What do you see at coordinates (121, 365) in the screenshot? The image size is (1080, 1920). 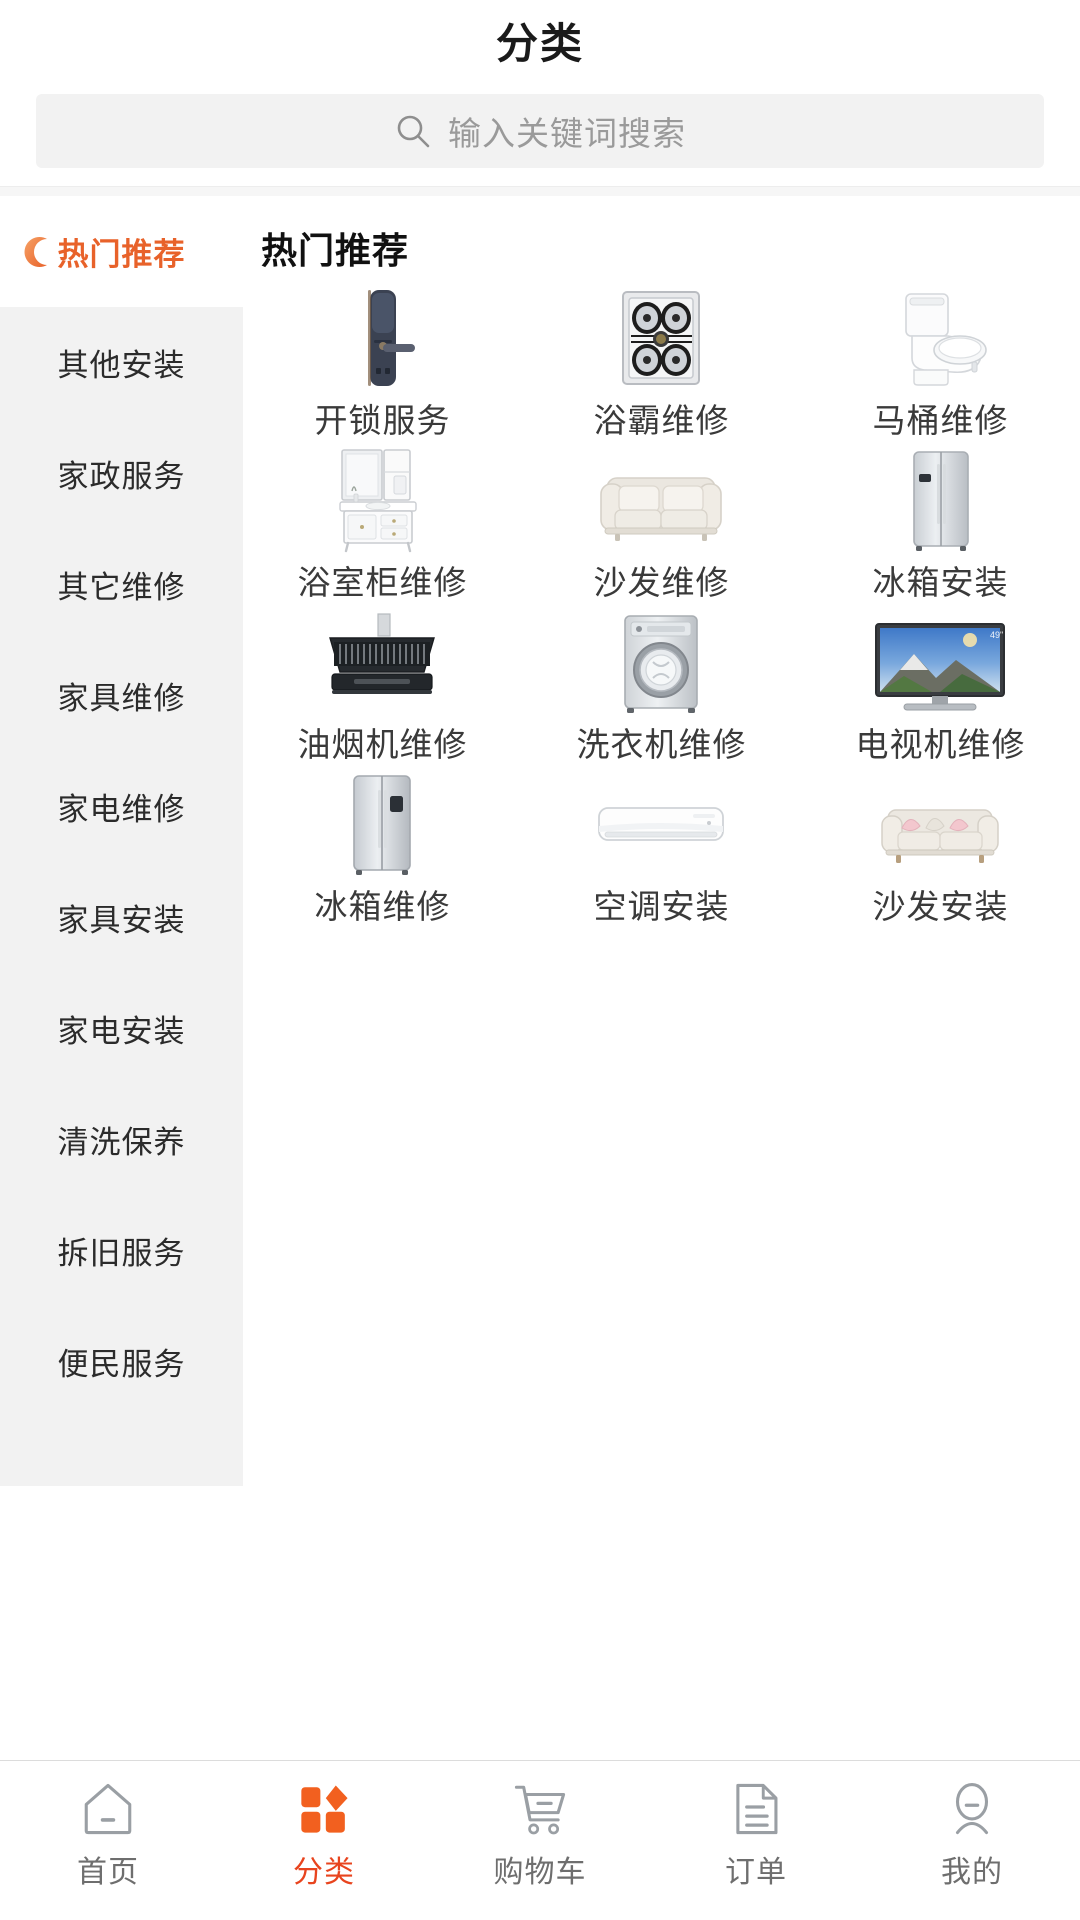 I see `sidebar-item-label: 其他安装` at bounding box center [121, 365].